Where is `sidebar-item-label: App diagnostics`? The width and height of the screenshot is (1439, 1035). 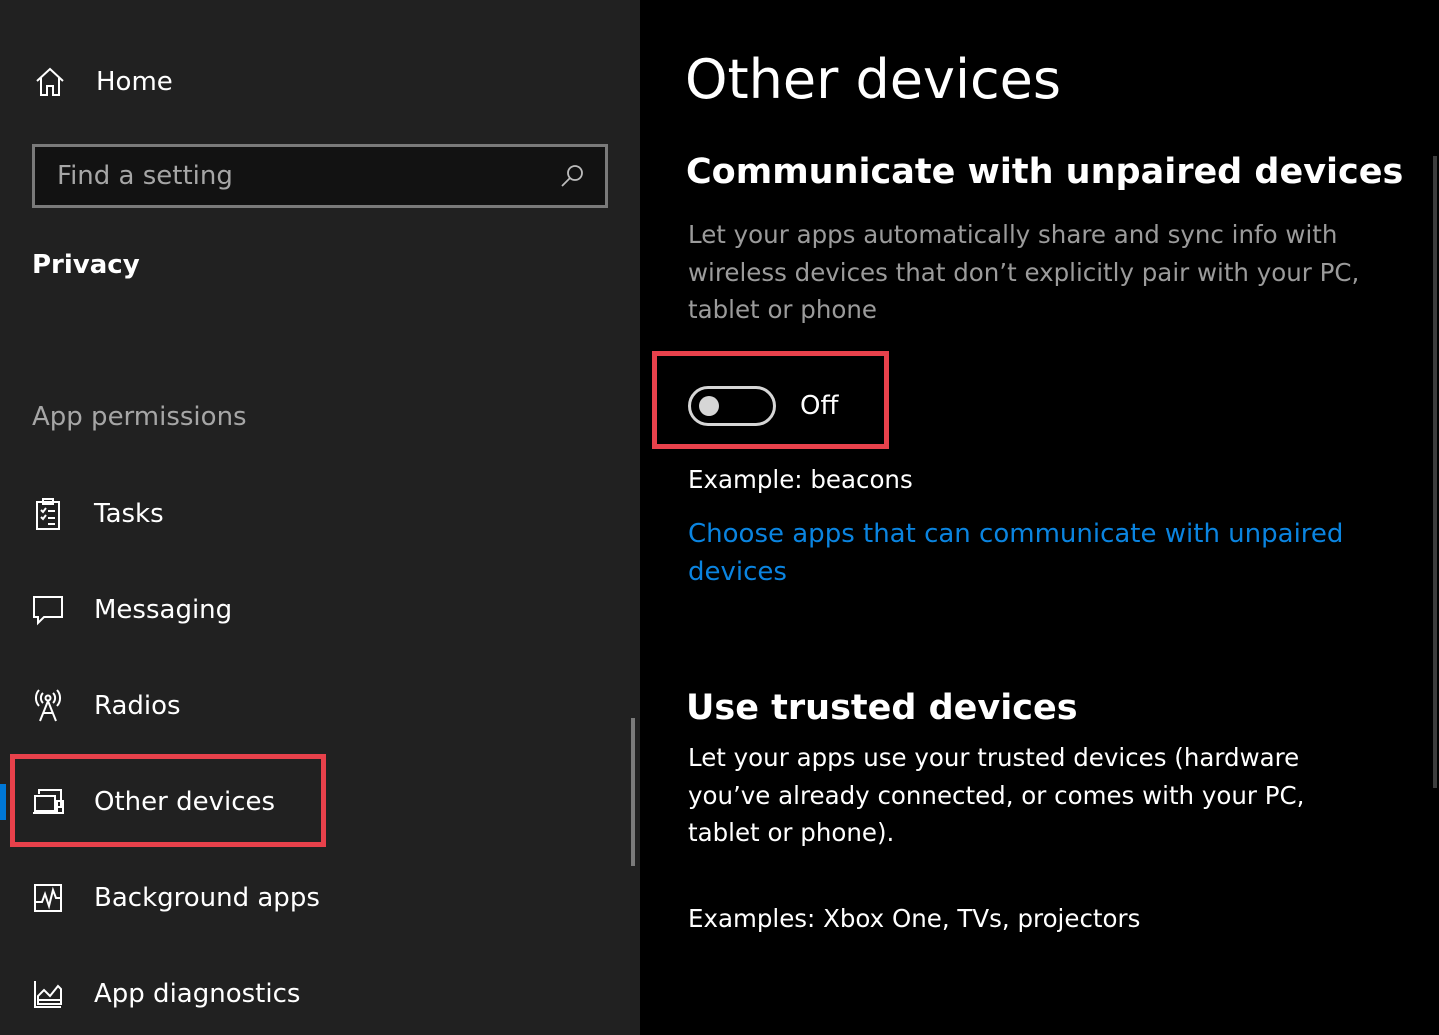 sidebar-item-label: App diagnostics is located at coordinates (197, 994).